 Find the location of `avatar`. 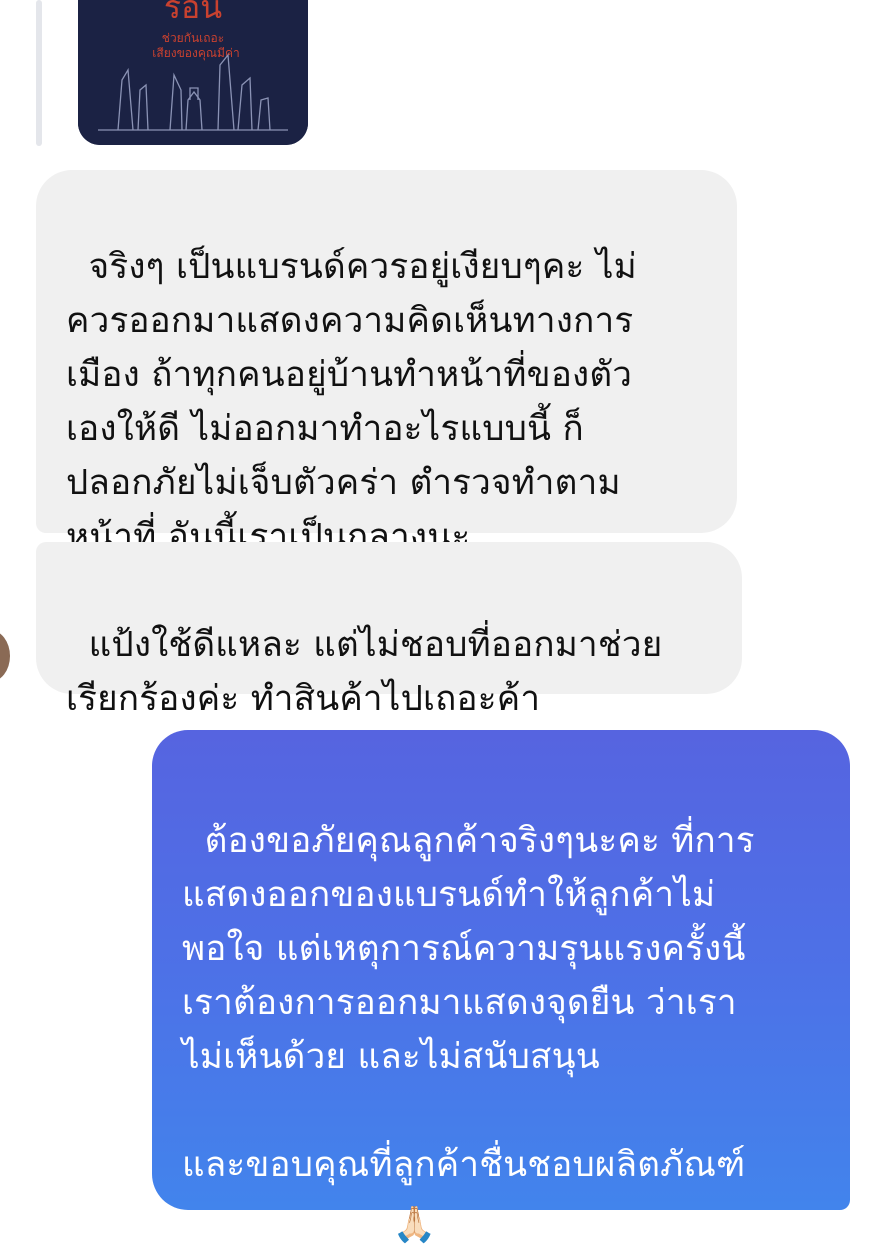

avatar is located at coordinates (5, 656).